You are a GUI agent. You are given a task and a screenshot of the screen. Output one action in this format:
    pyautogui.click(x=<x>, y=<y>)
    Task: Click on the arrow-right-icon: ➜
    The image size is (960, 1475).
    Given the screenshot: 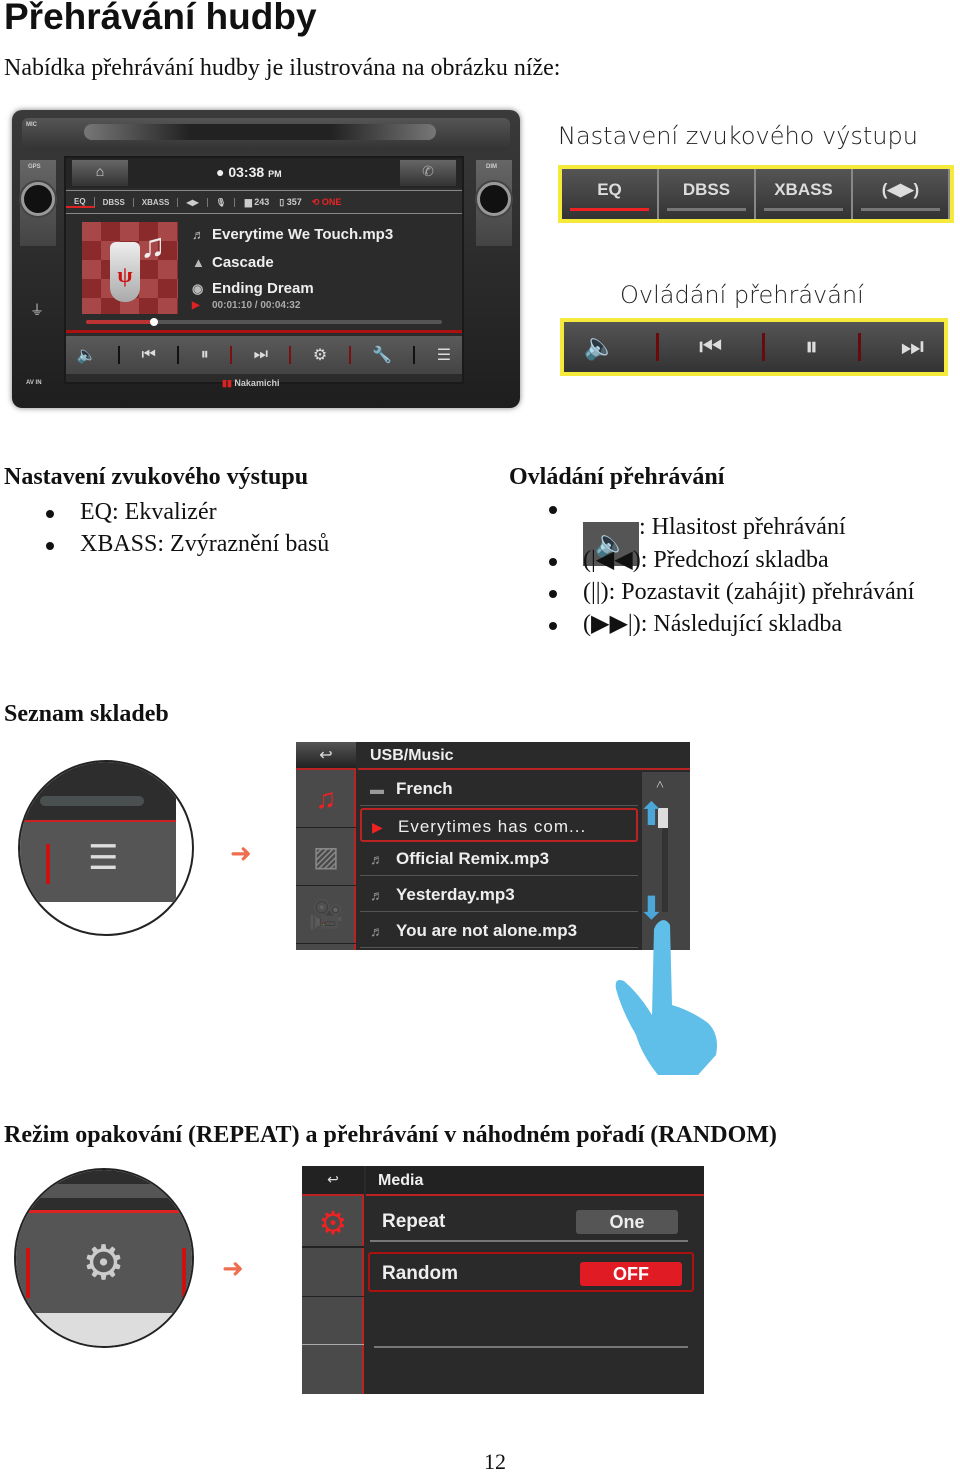 What is the action you would take?
    pyautogui.click(x=241, y=853)
    